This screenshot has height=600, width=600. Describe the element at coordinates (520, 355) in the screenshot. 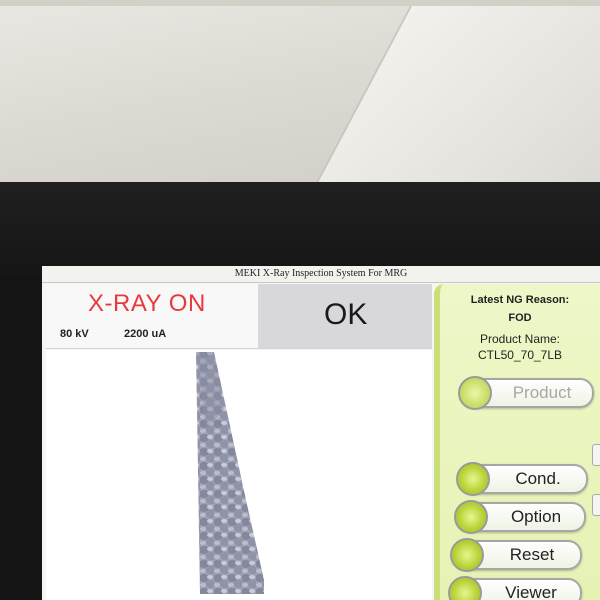

I see `product-name-value: CTL50_70_7LB` at that location.